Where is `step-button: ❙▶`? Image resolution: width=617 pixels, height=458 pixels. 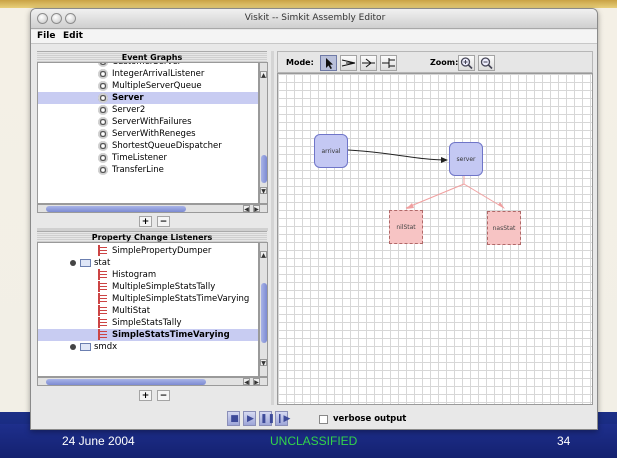 step-button: ❙▶ is located at coordinates (282, 418).